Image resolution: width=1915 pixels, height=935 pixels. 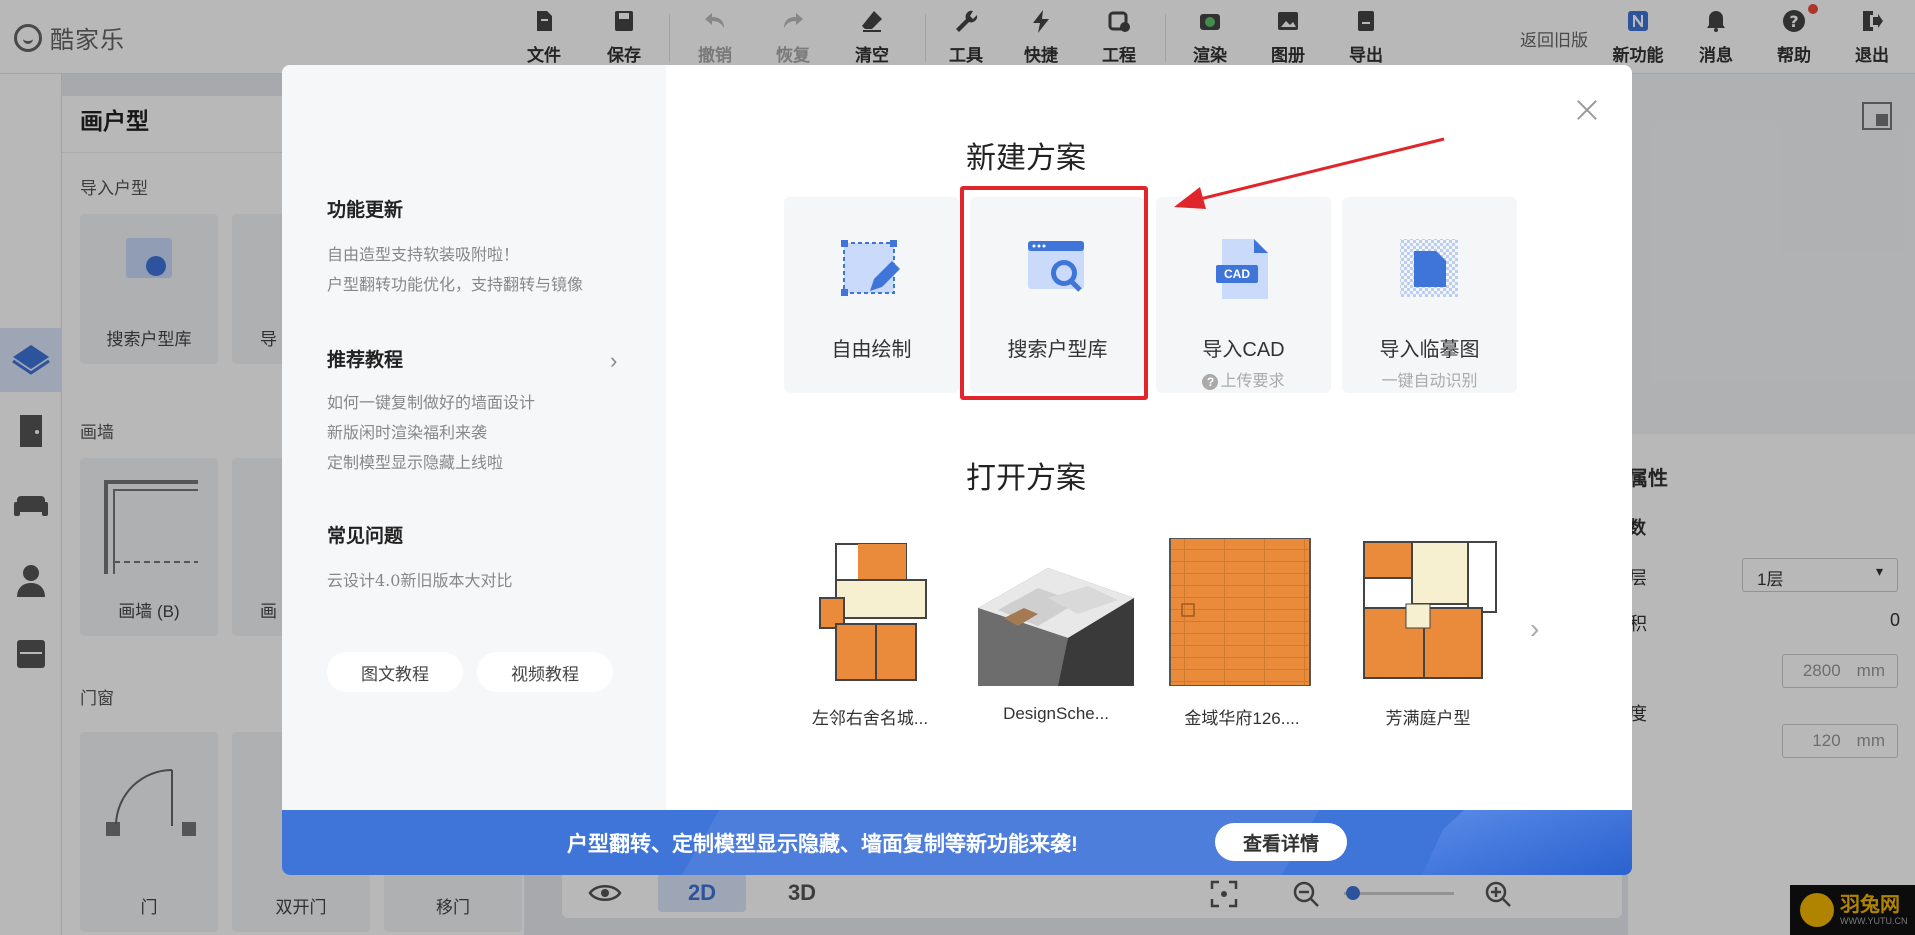 I want to click on video-tutorial-button: 视频教程, so click(x=545, y=672).